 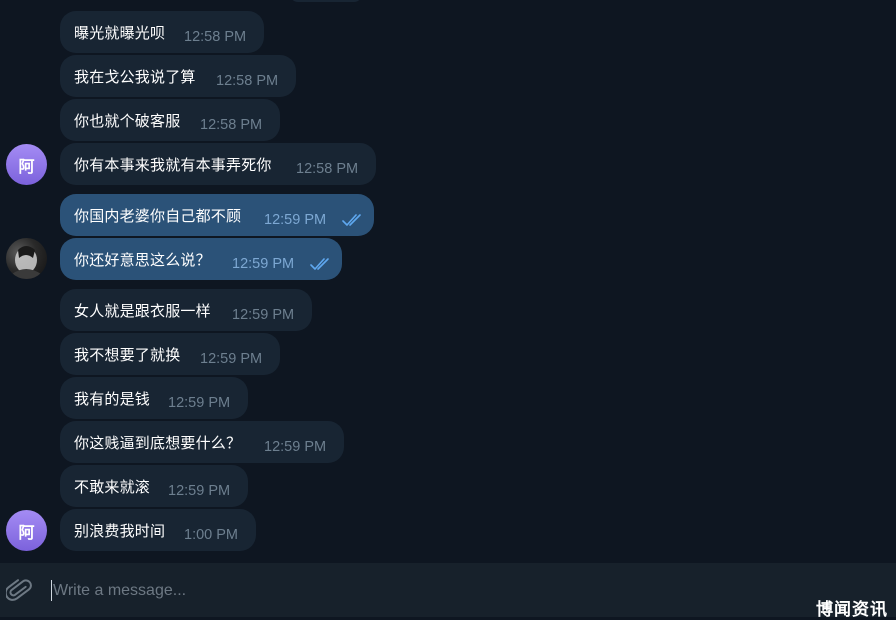 I want to click on message-text: 女人就是跟衣服一样, so click(x=142, y=311).